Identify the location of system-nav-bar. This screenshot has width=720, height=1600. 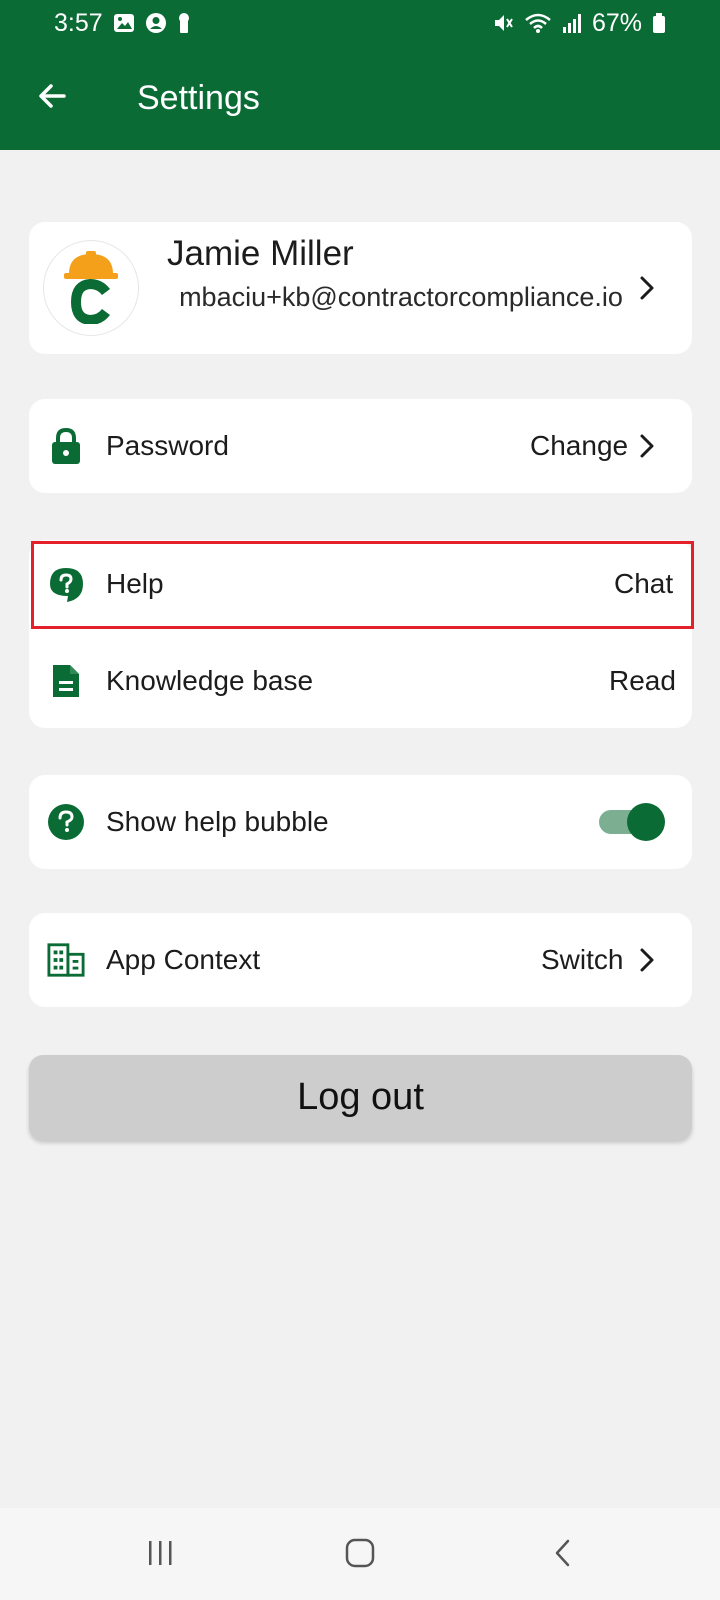
(360, 1554).